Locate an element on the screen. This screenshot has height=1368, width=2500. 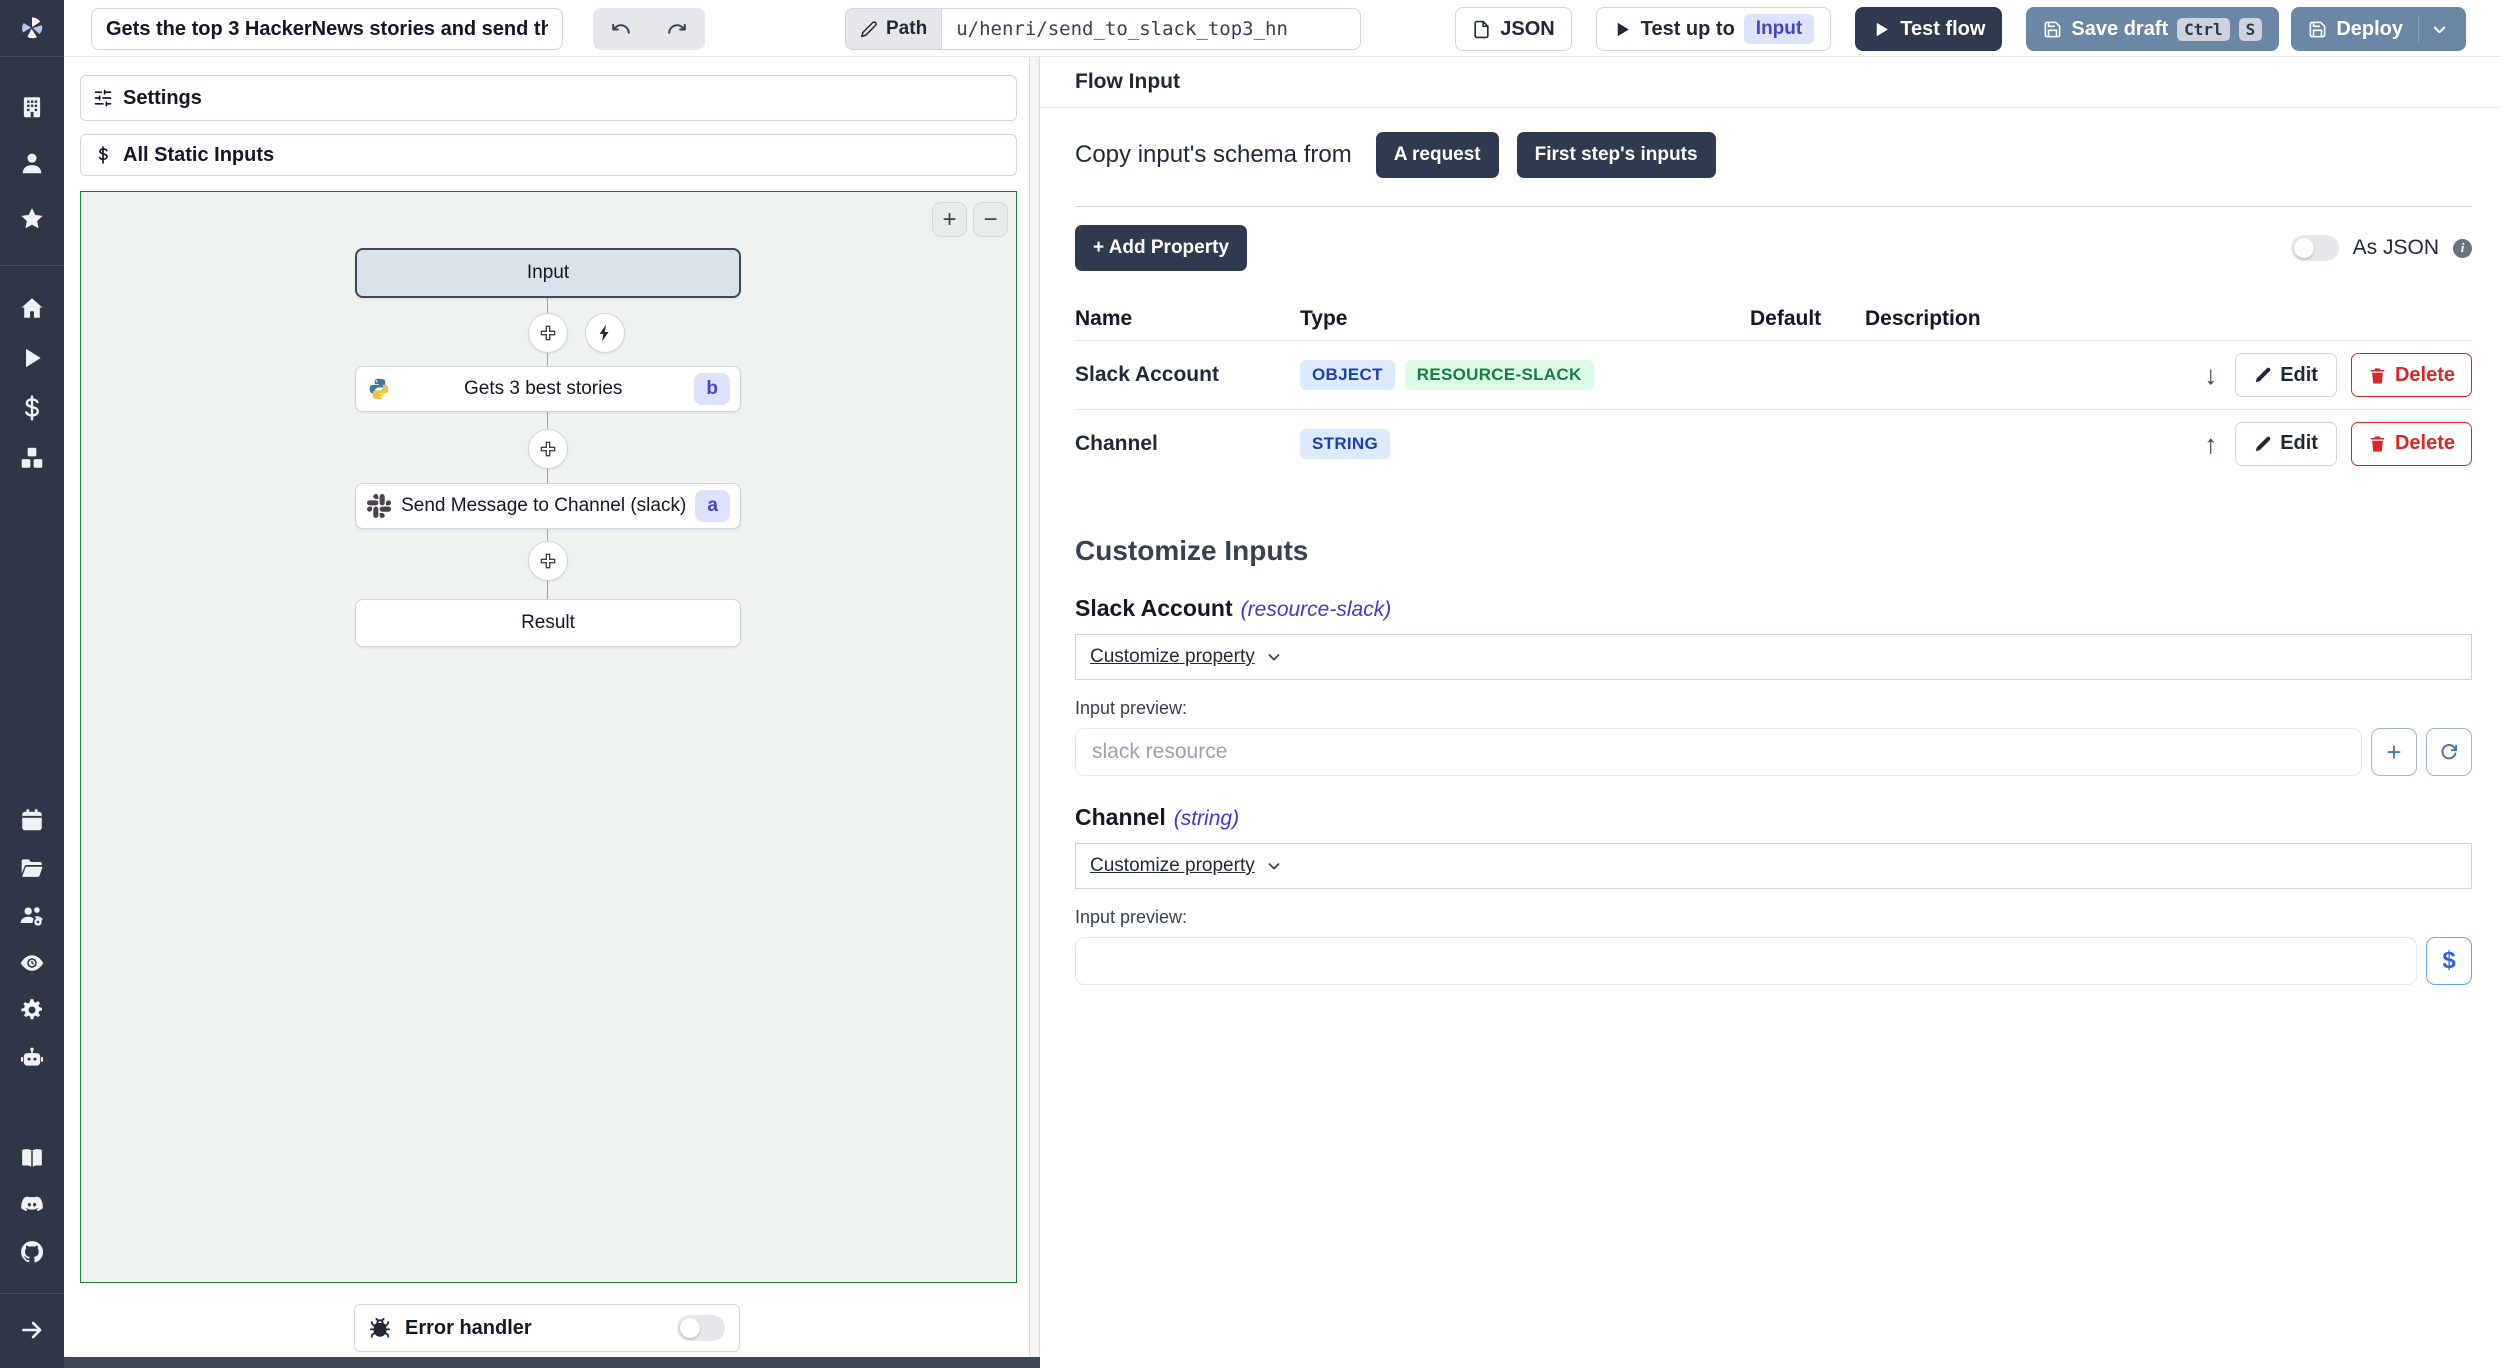
customize-property-box: Customize property is located at coordinates (1773, 866).